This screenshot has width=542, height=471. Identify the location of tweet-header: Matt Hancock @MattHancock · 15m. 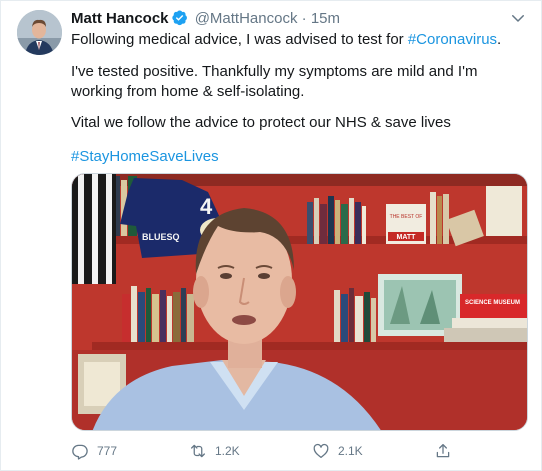
(286, 19).